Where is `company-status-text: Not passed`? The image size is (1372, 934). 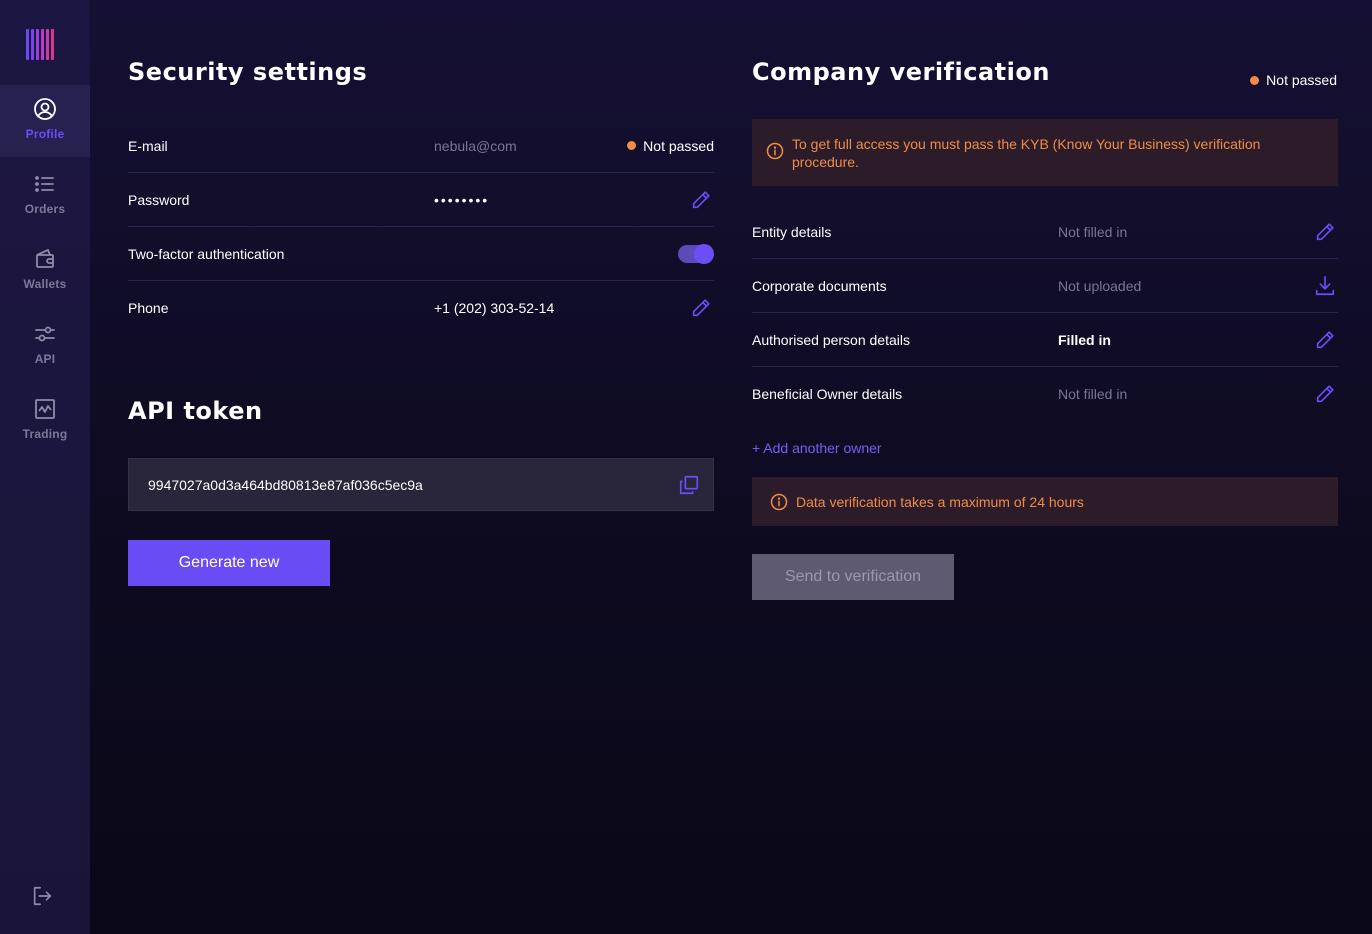 company-status-text: Not passed is located at coordinates (1301, 80).